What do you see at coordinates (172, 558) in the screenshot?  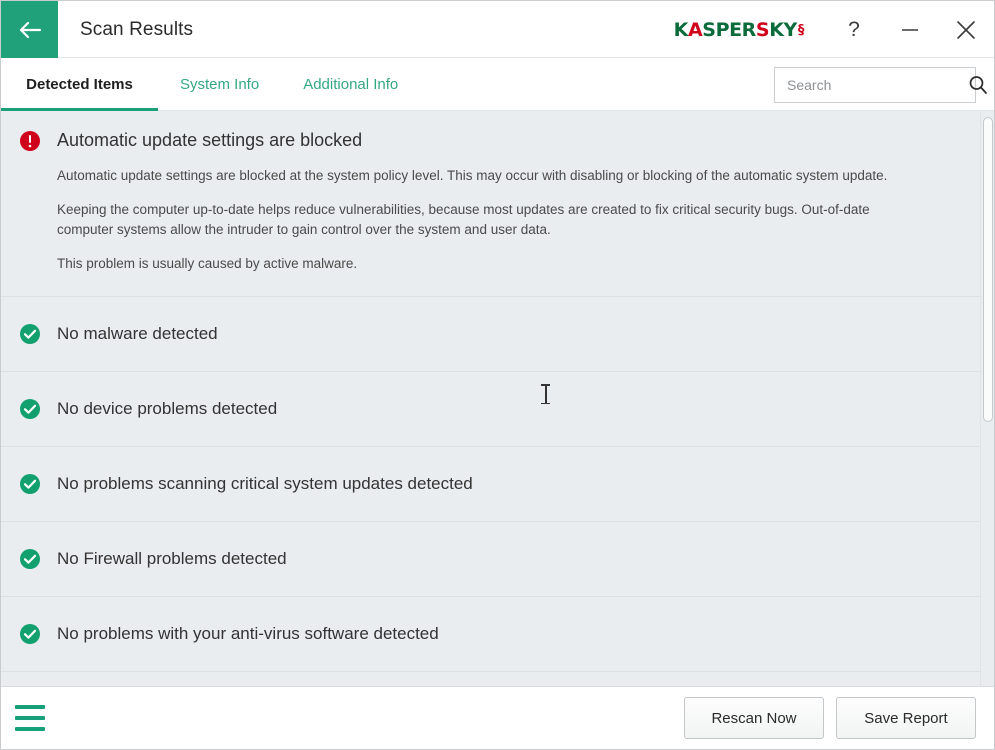 I see `result-title: No Firewall problems detected` at bounding box center [172, 558].